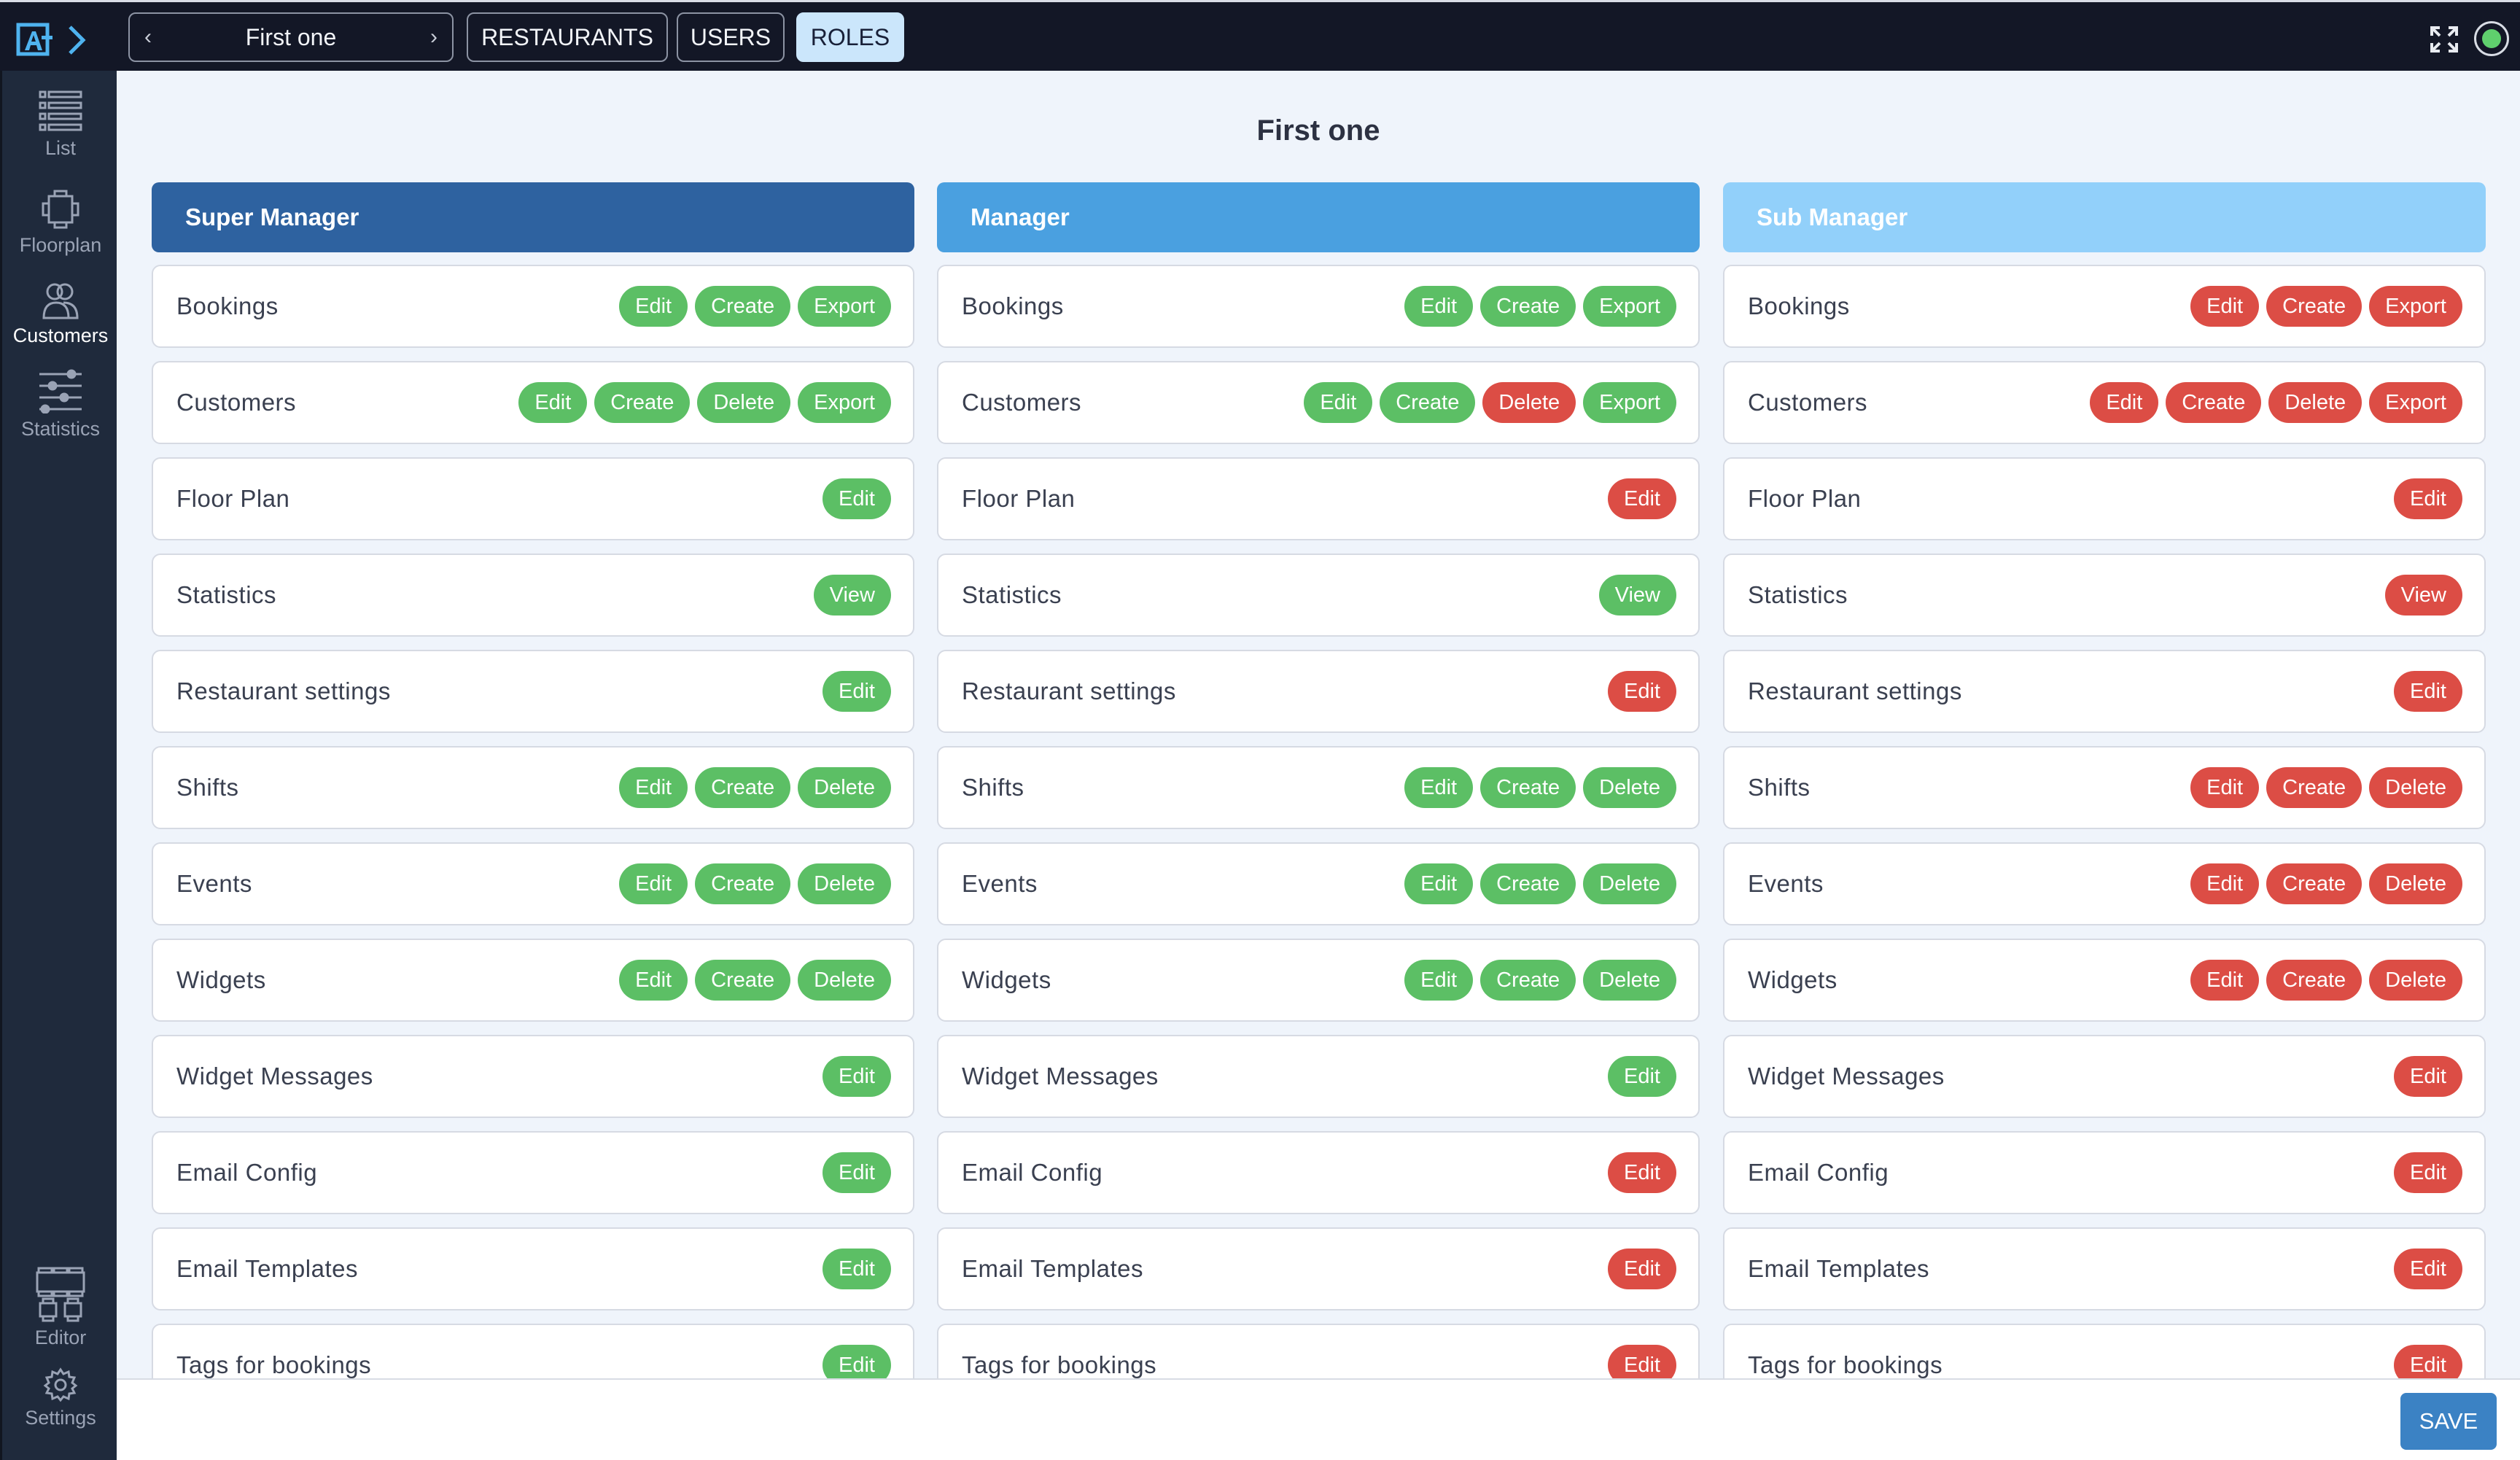  I want to click on permission-label: Widget Messages, so click(1060, 1076).